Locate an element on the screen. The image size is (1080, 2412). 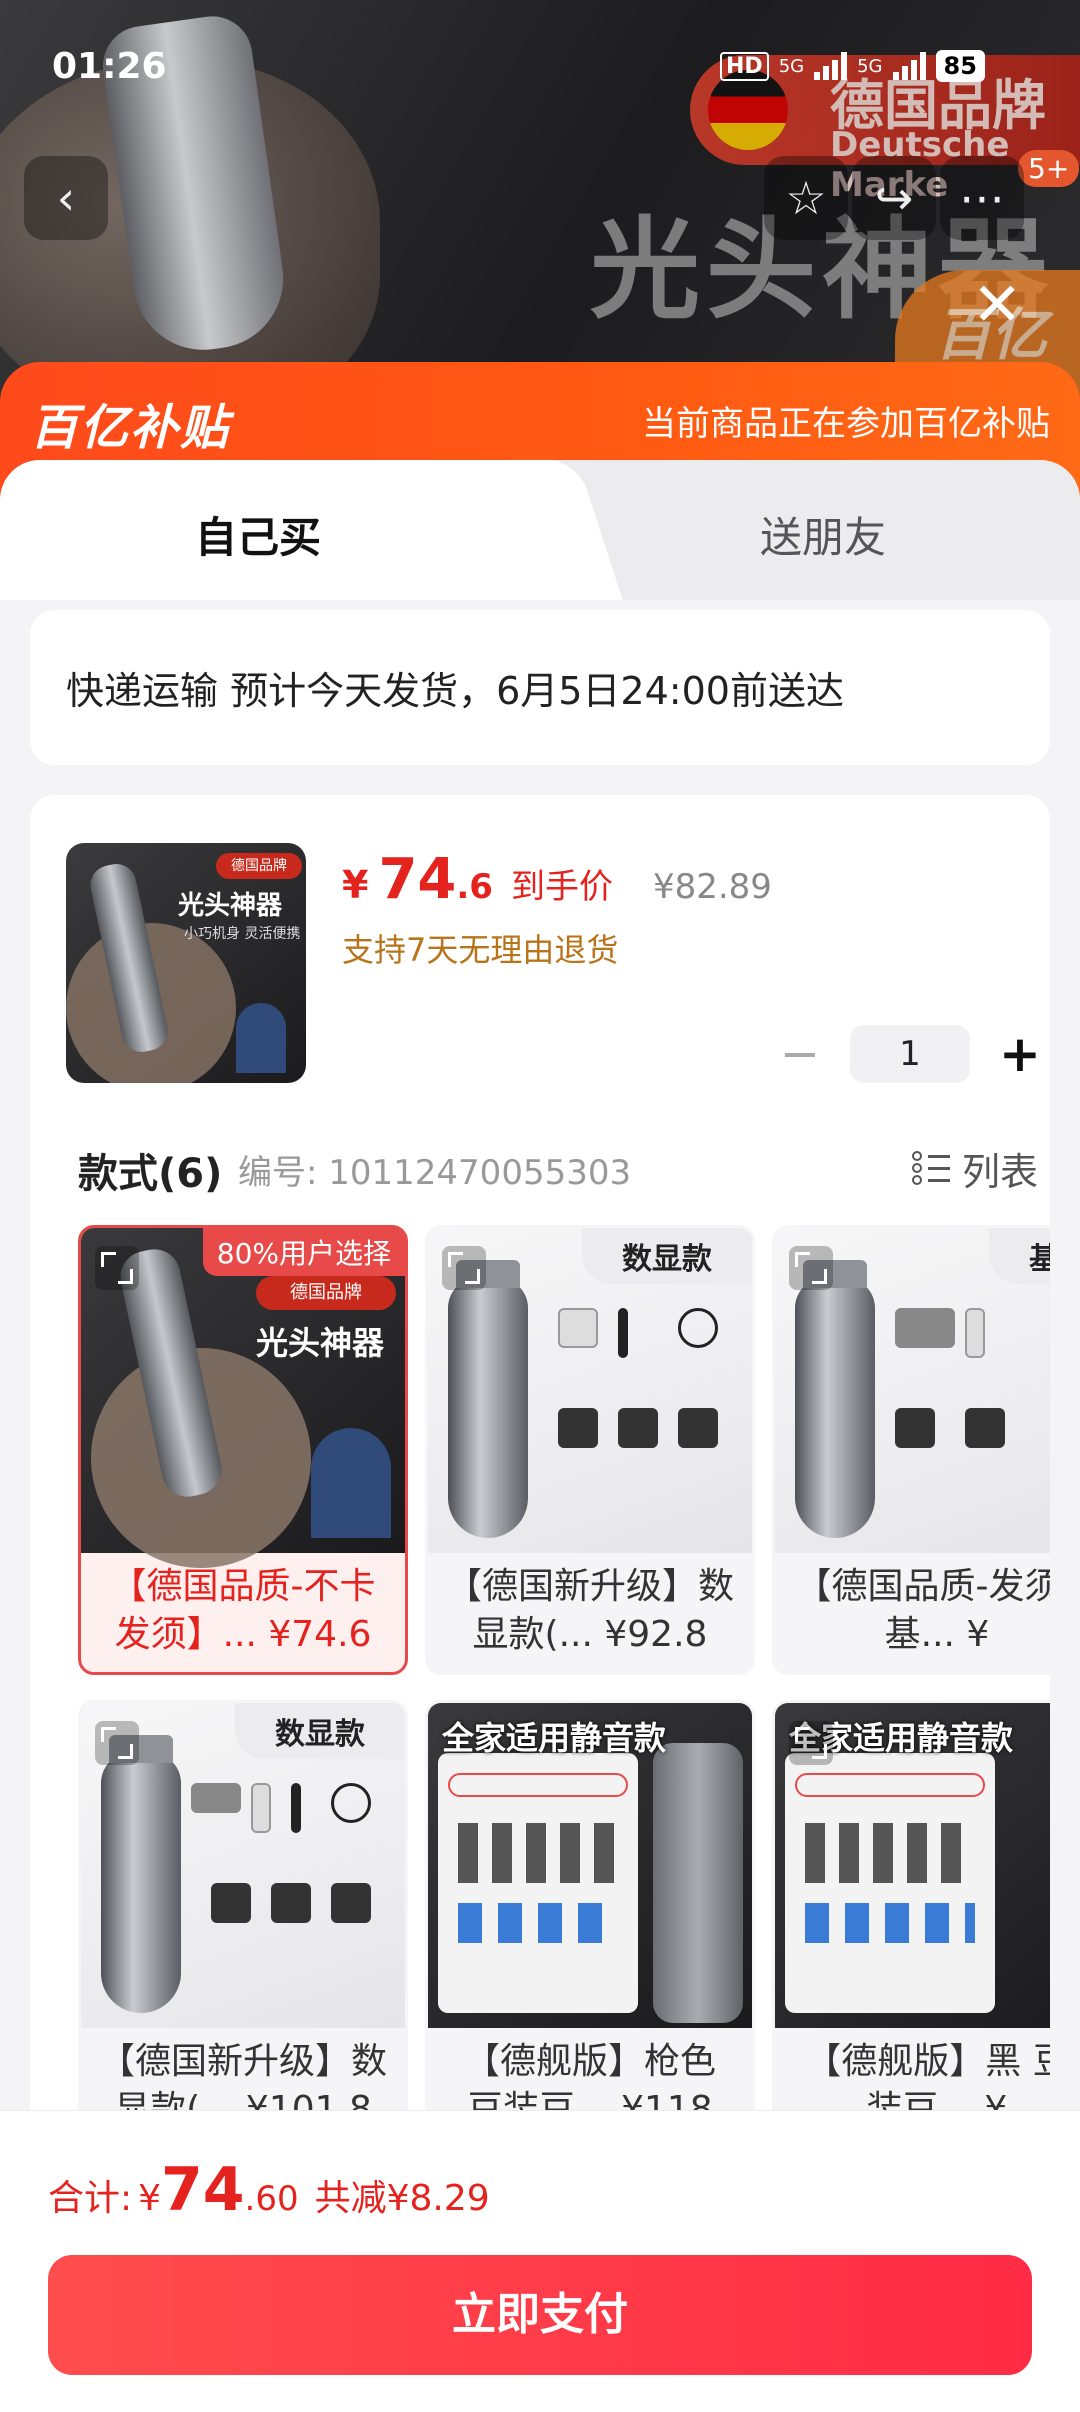
battery-icon: 85 is located at coordinates (960, 66).